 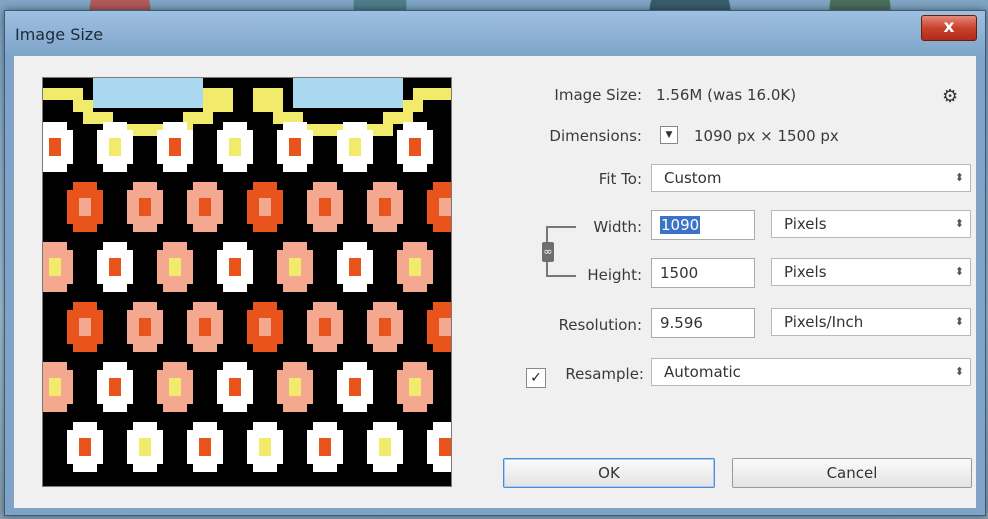 I want to click on resample-select: Automatic ⬍, so click(x=811, y=372).